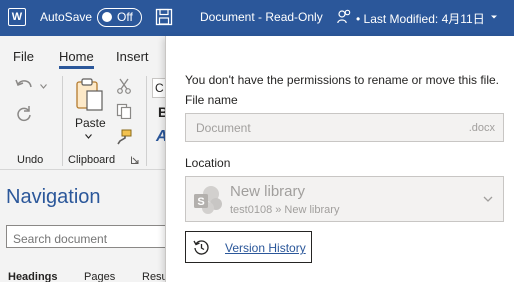  What do you see at coordinates (344, 16) in the screenshot?
I see `people-icon` at bounding box center [344, 16].